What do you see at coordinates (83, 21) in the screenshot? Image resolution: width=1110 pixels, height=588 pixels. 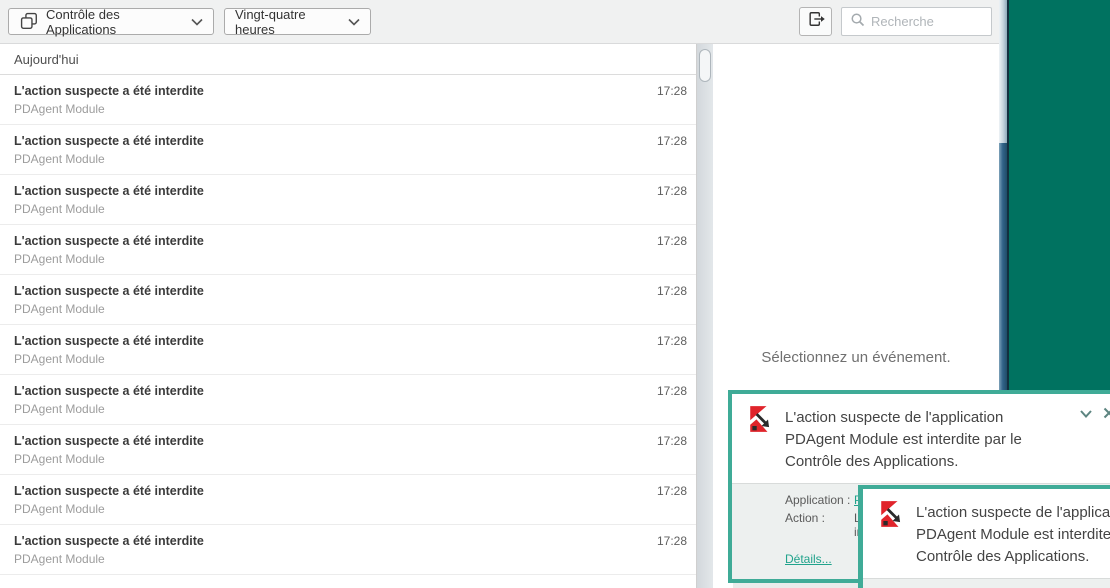 I see `filter-dropdown-label: Contrôle des Applications` at bounding box center [83, 21].